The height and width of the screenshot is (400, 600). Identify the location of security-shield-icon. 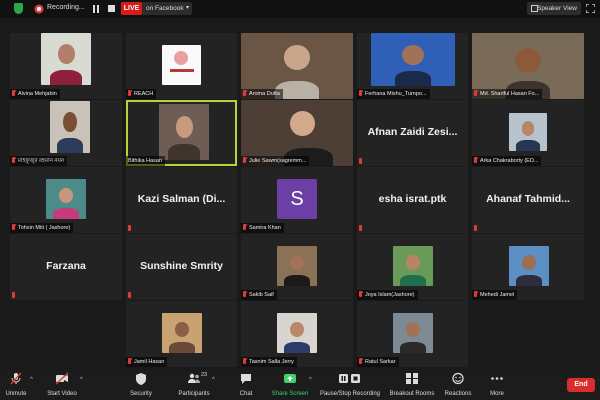
(18, 8).